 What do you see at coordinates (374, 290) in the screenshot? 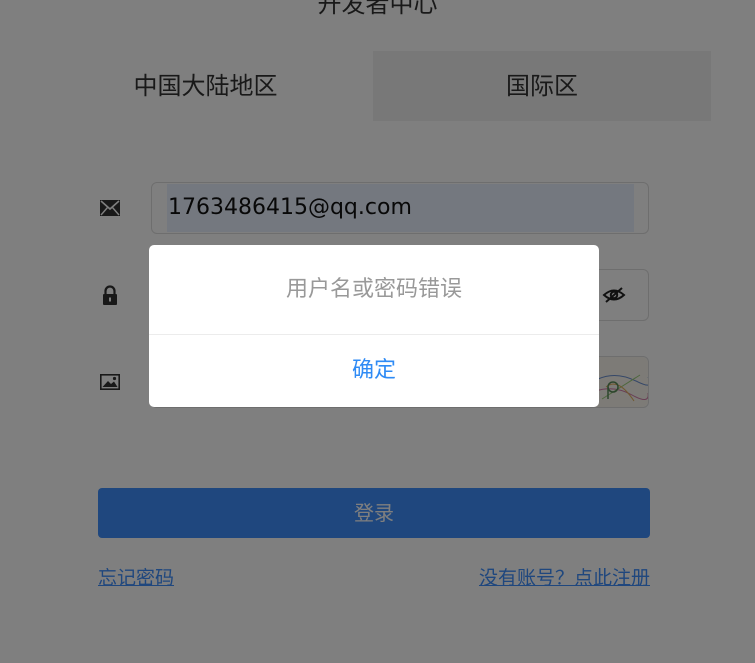
I see `dialog-message: 用户名或密码错误` at bounding box center [374, 290].